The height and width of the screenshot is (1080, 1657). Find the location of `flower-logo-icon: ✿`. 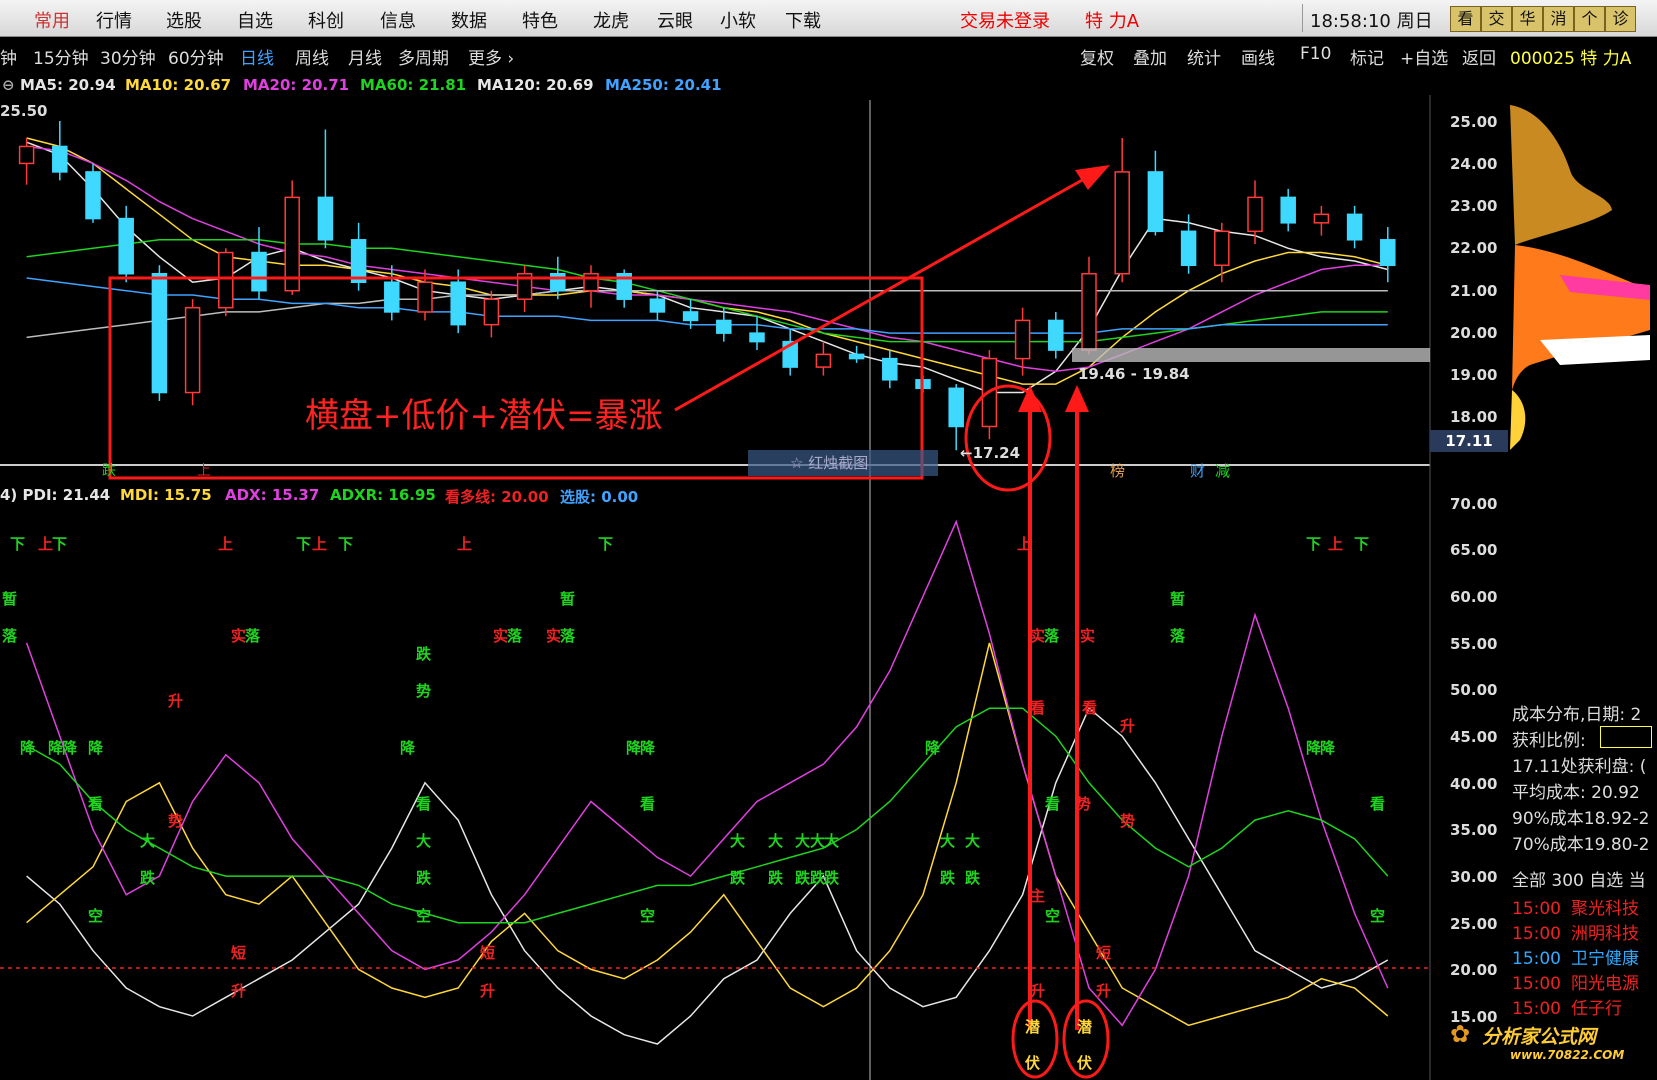

flower-logo-icon: ✿ is located at coordinates (1460, 1034).